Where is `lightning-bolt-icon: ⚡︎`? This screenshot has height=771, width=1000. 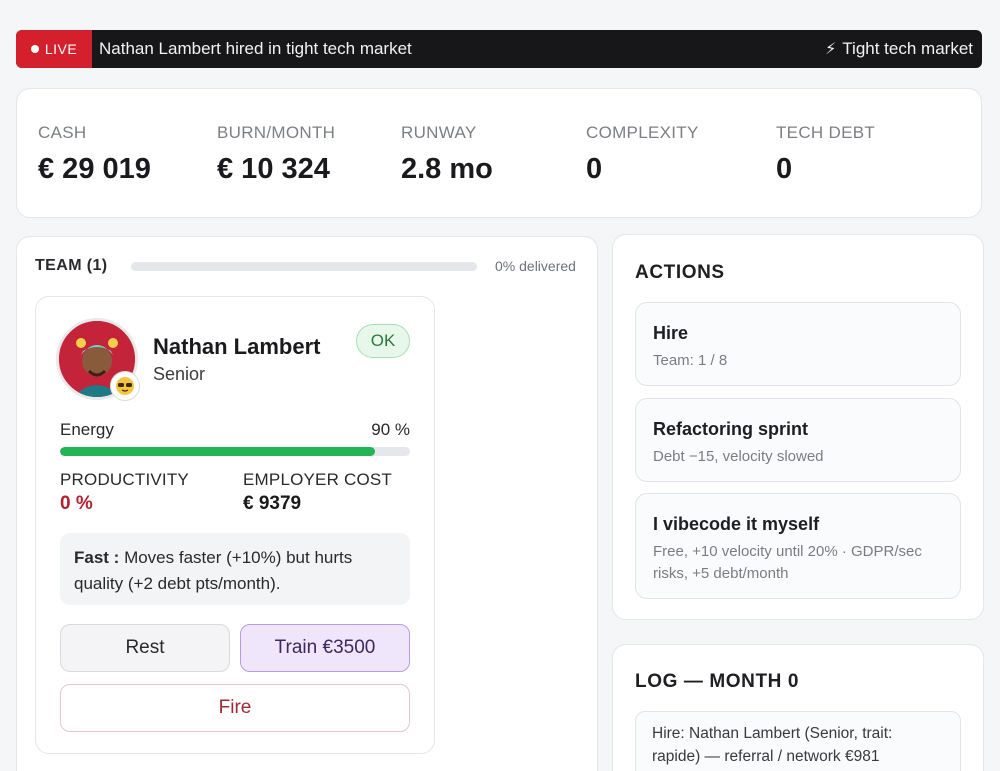
lightning-bolt-icon: ⚡︎ is located at coordinates (831, 49).